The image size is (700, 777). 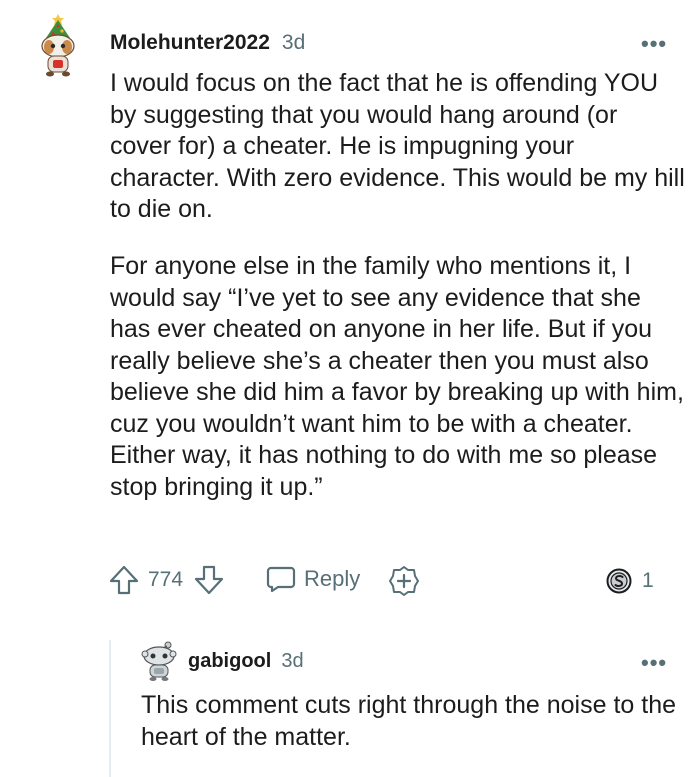 What do you see at coordinates (404, 581) in the screenshot?
I see `add-award-icon` at bounding box center [404, 581].